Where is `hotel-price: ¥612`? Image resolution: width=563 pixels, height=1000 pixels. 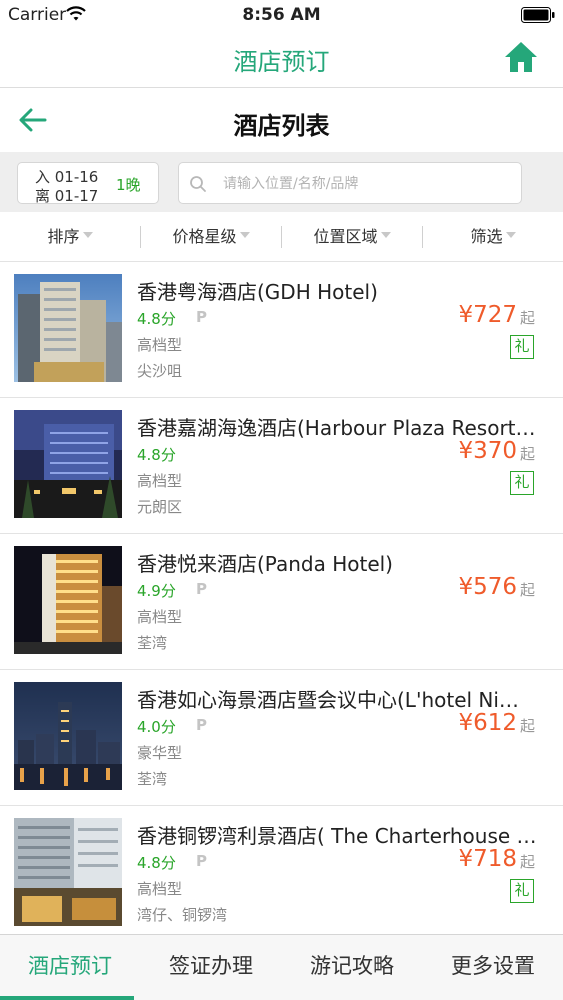
hotel-price: ¥612 is located at coordinates (487, 723).